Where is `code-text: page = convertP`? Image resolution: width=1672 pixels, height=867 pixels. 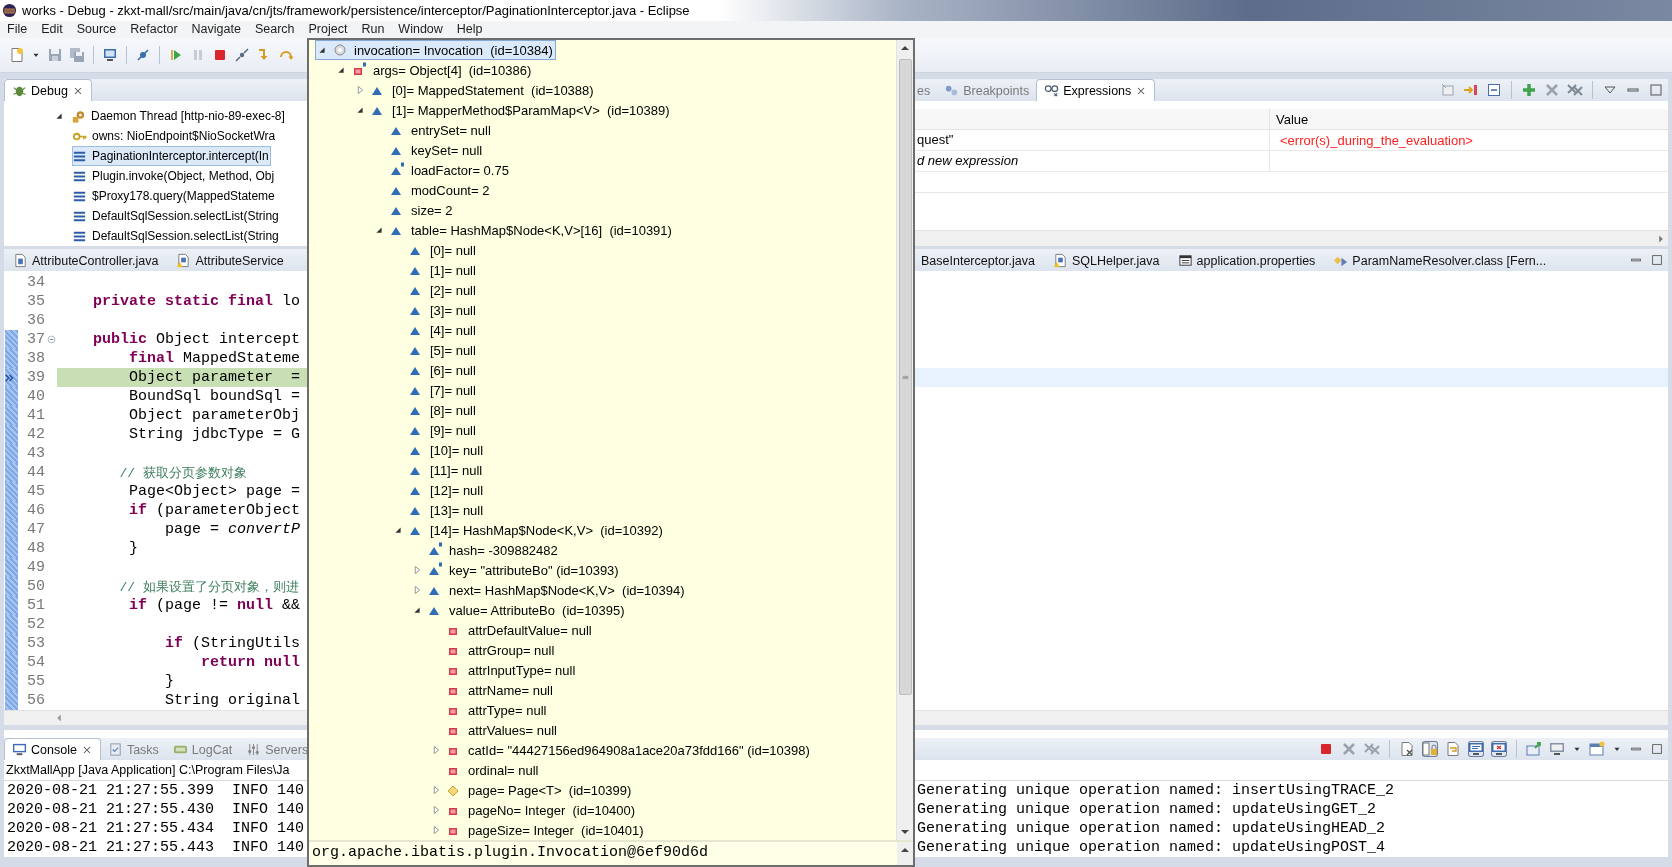
code-text: page = convertP is located at coordinates (232, 529).